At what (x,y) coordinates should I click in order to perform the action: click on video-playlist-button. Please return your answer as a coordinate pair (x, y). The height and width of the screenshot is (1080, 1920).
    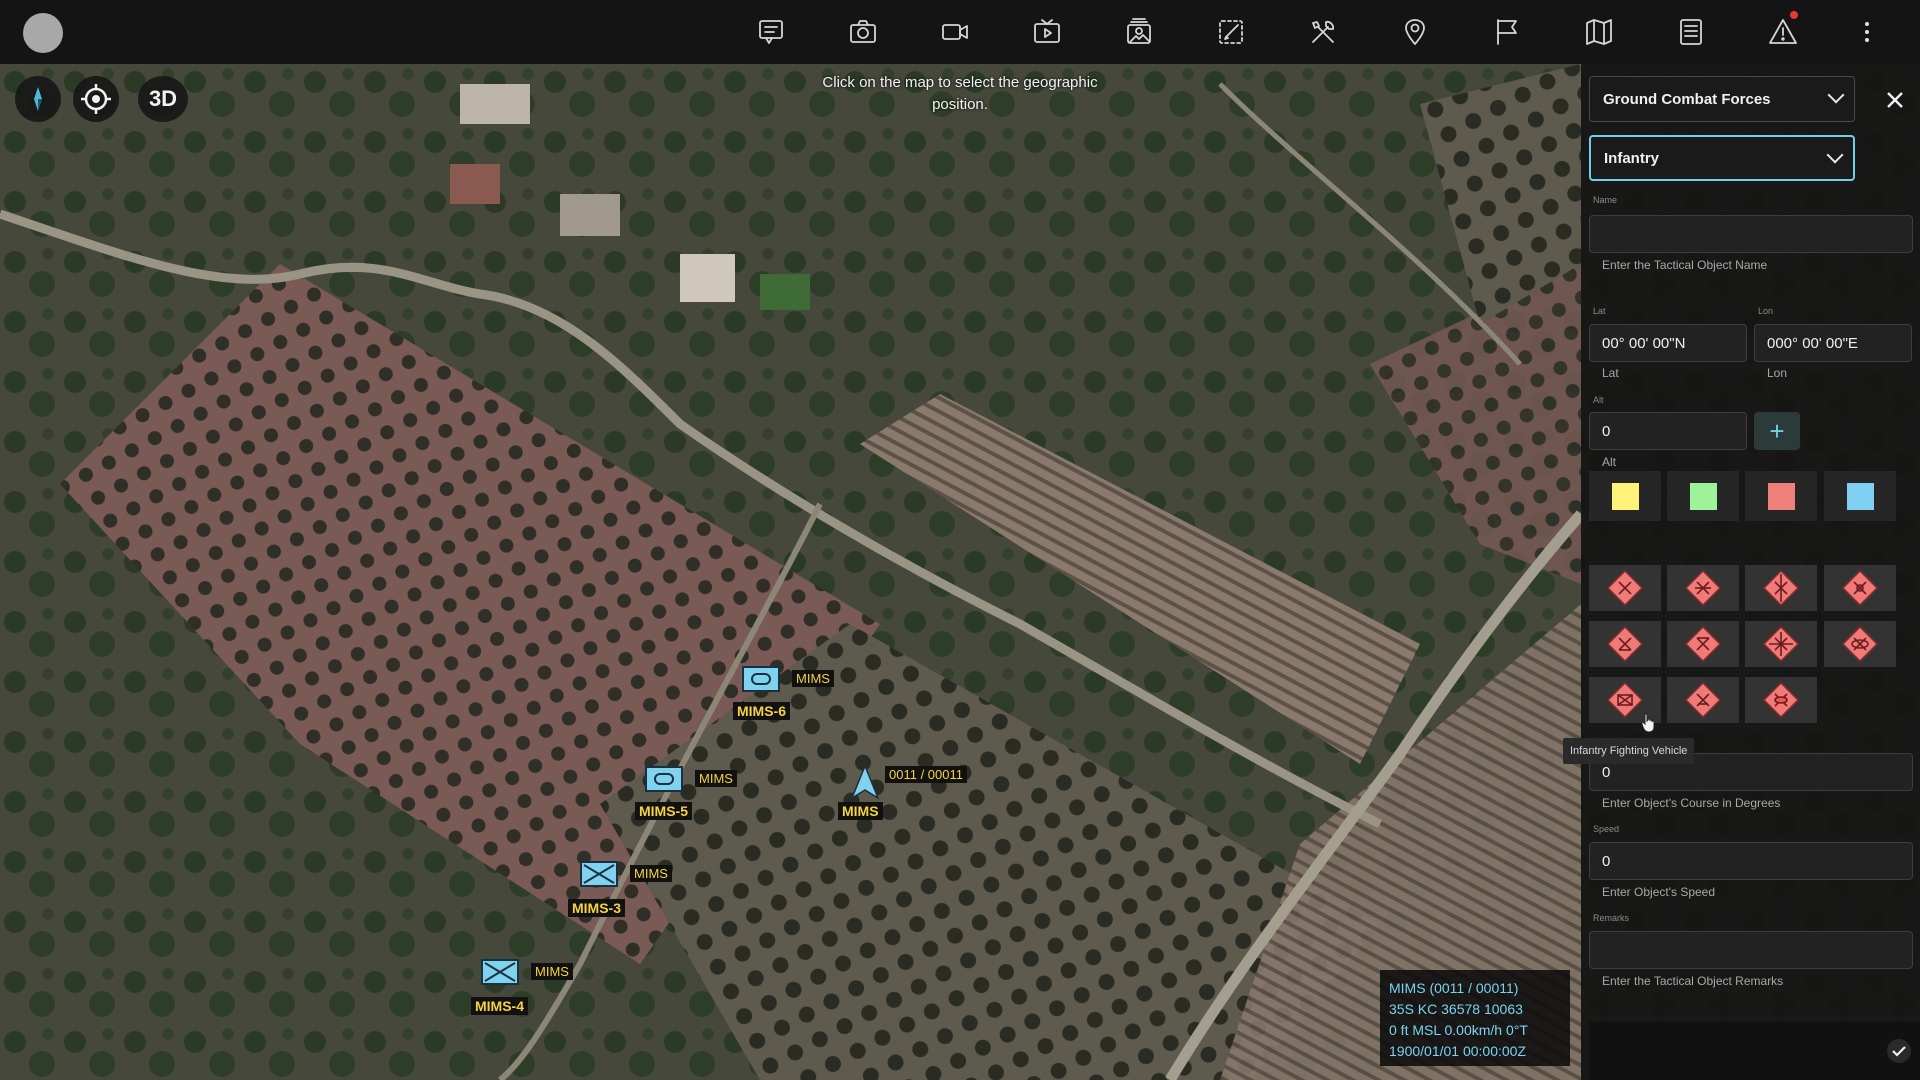
    Looking at the image, I should click on (1047, 32).